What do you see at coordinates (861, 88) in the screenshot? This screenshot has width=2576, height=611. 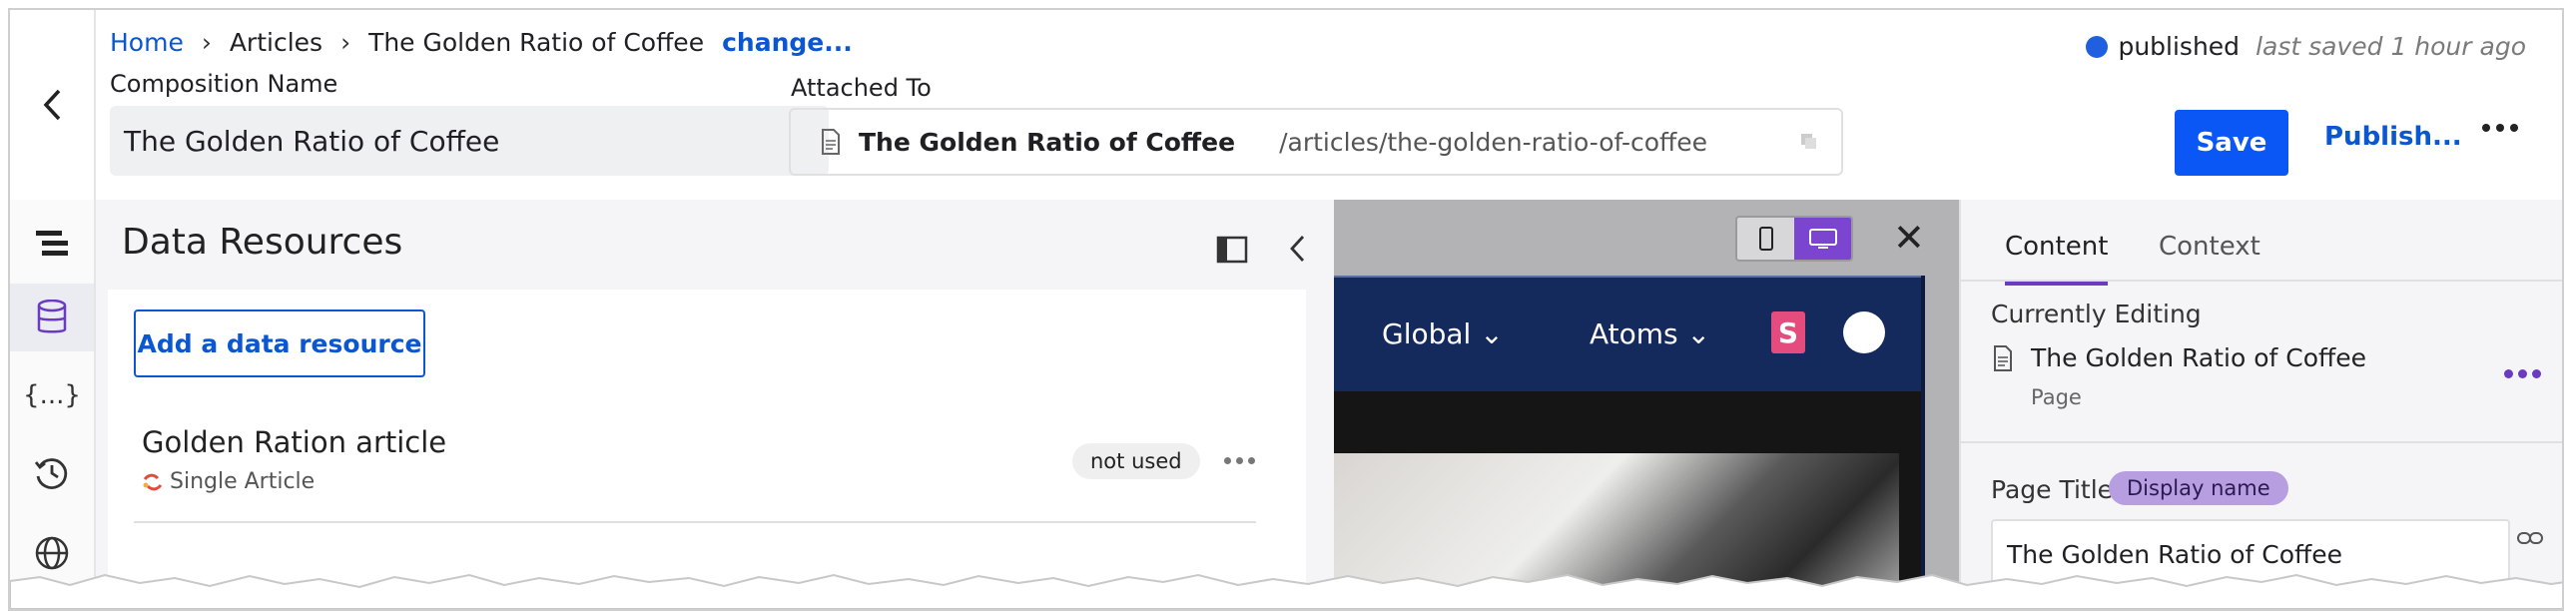 I see `attached-to-label: Attached To` at bounding box center [861, 88].